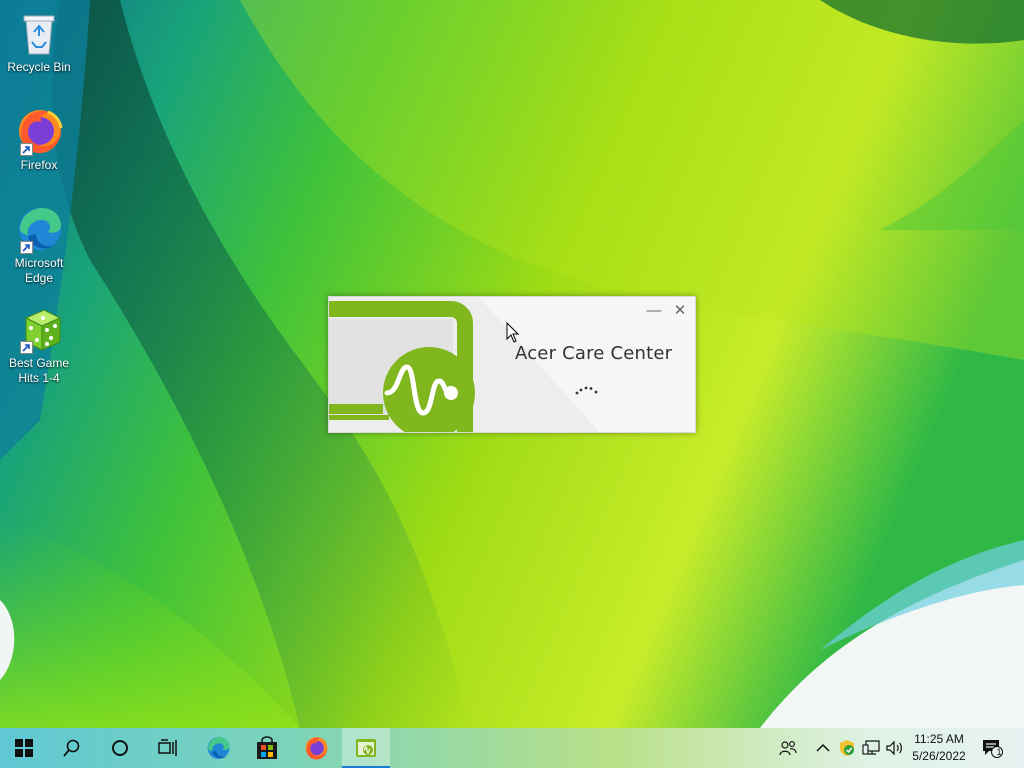 The height and width of the screenshot is (768, 1024). I want to click on microsoft-edge-label: Microsoft Edge, so click(39, 270).